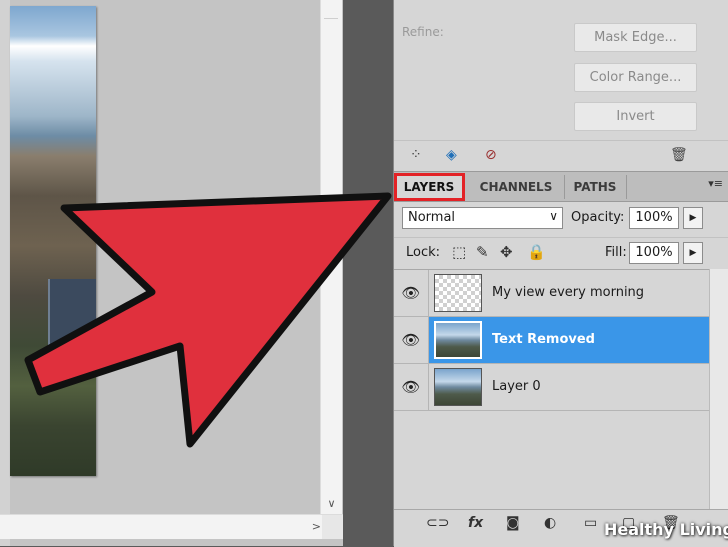 Image resolution: width=728 pixels, height=547 pixels. I want to click on invert-button: Invert, so click(635, 116).